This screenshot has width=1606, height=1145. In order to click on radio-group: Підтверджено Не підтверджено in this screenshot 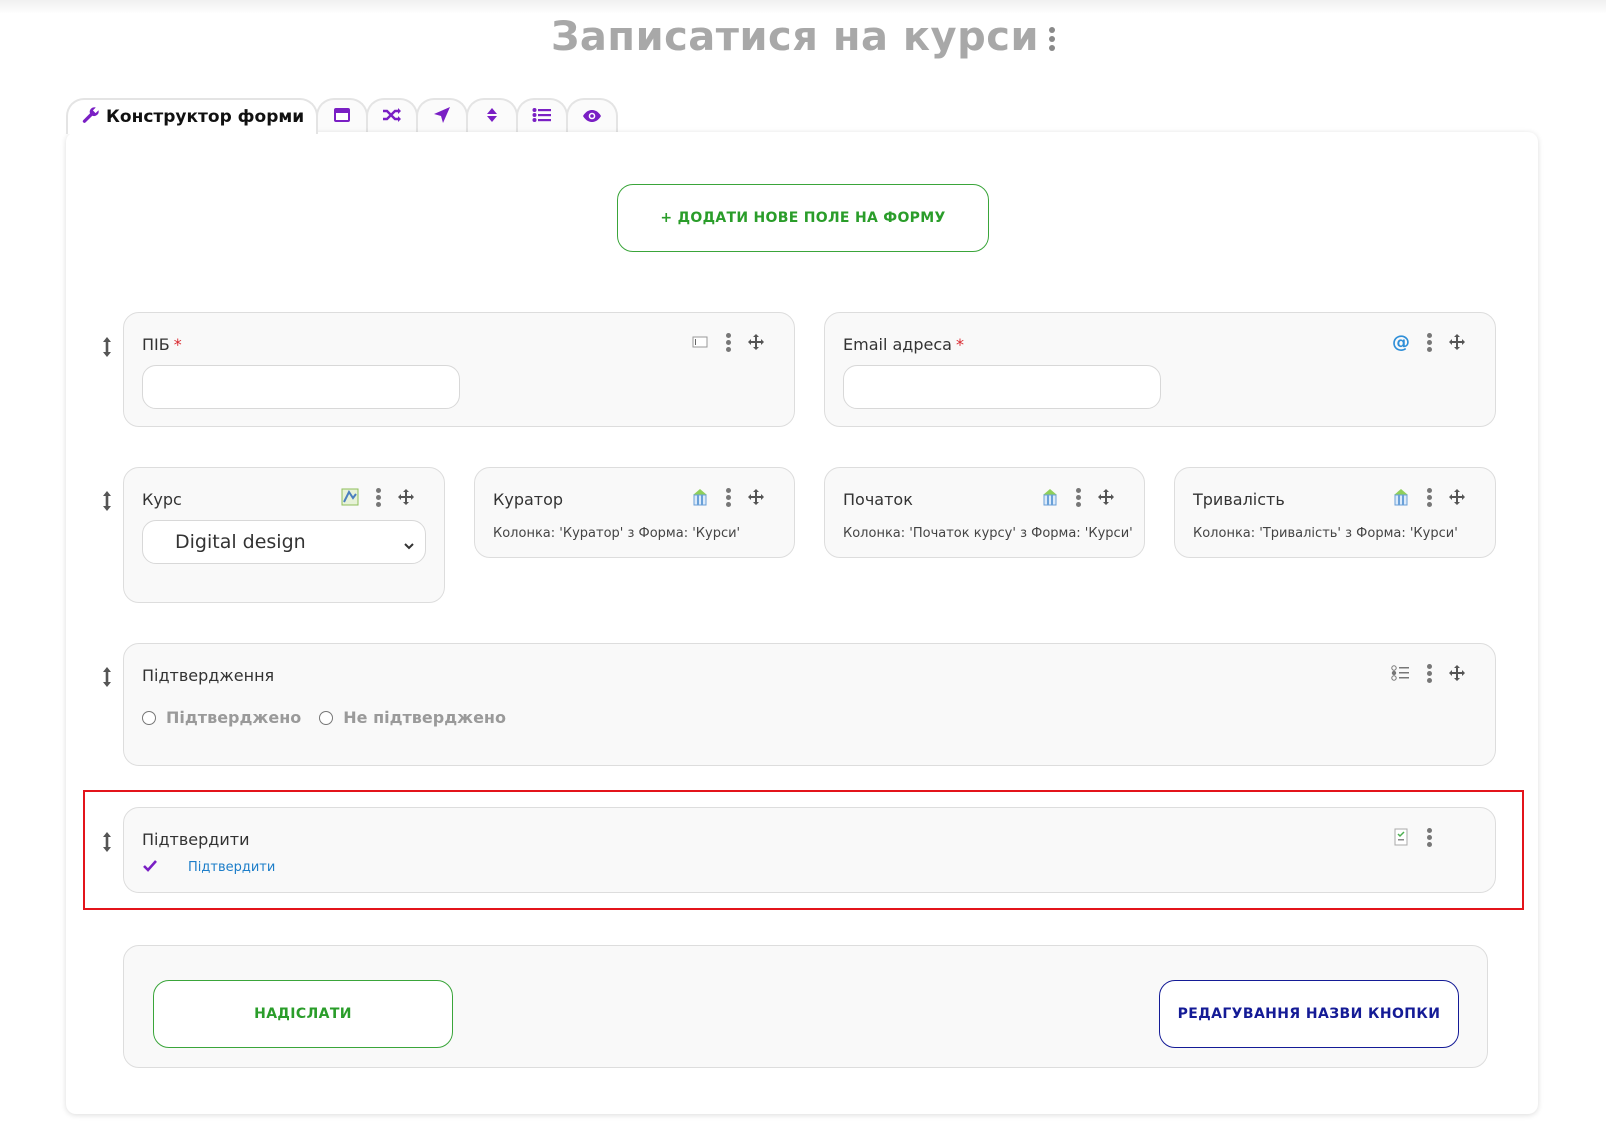, I will do `click(333, 717)`.